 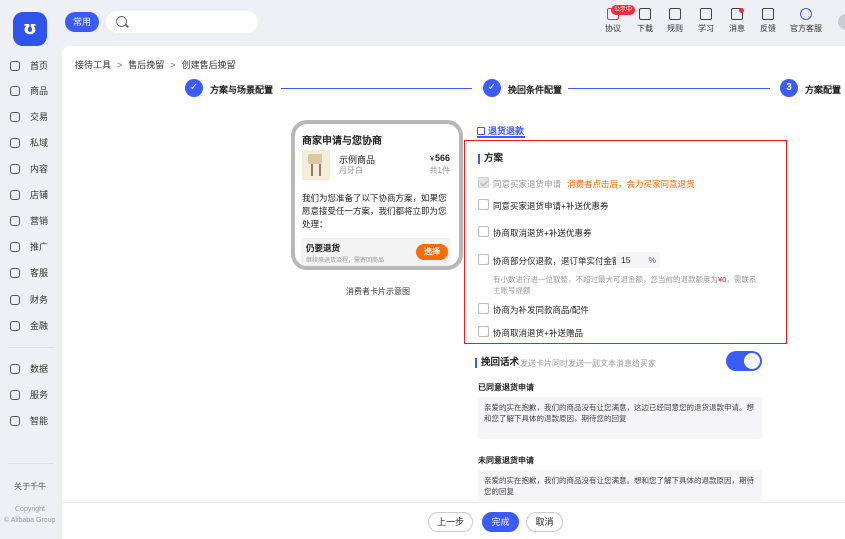 What do you see at coordinates (823, 90) in the screenshot?
I see `step-label: 方案配置` at bounding box center [823, 90].